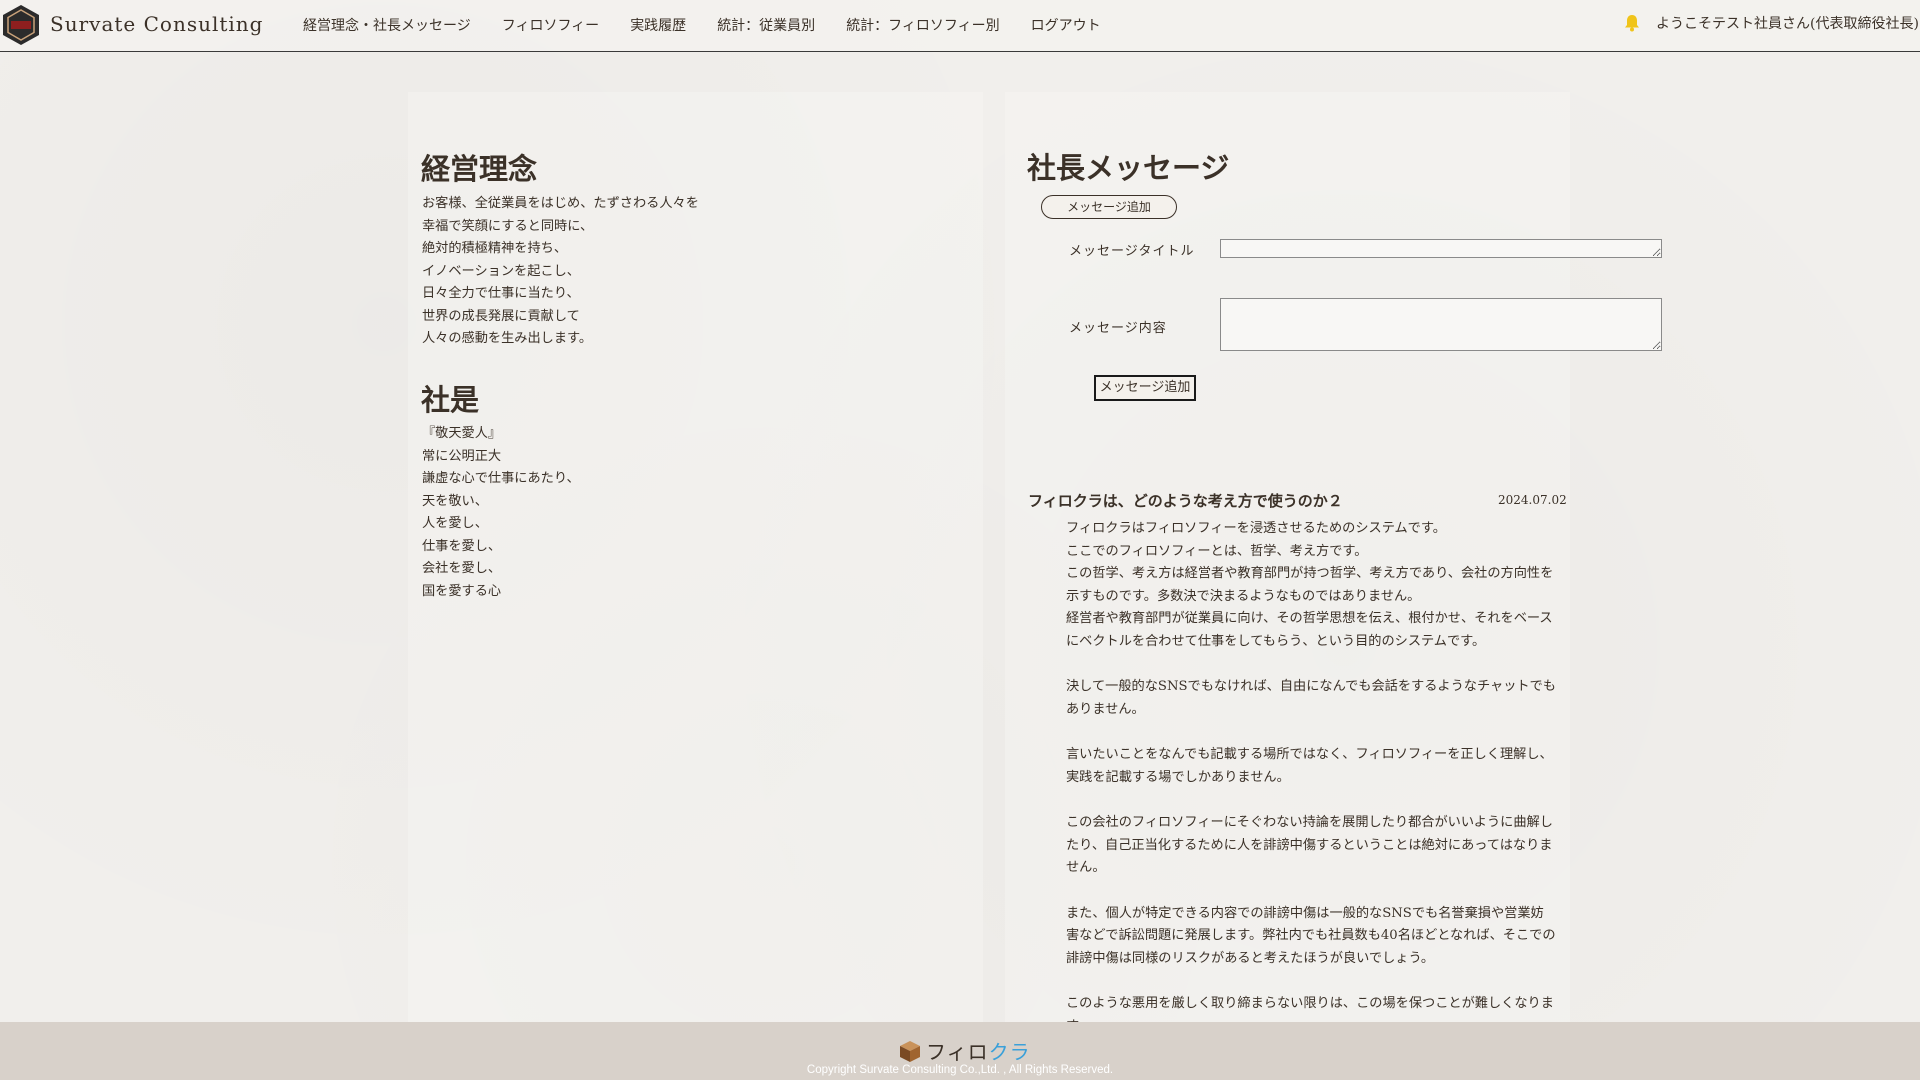 The width and height of the screenshot is (1920, 1080). I want to click on user-area: ようこそテスト社員さん(代表取締役社長), so click(1770, 23).